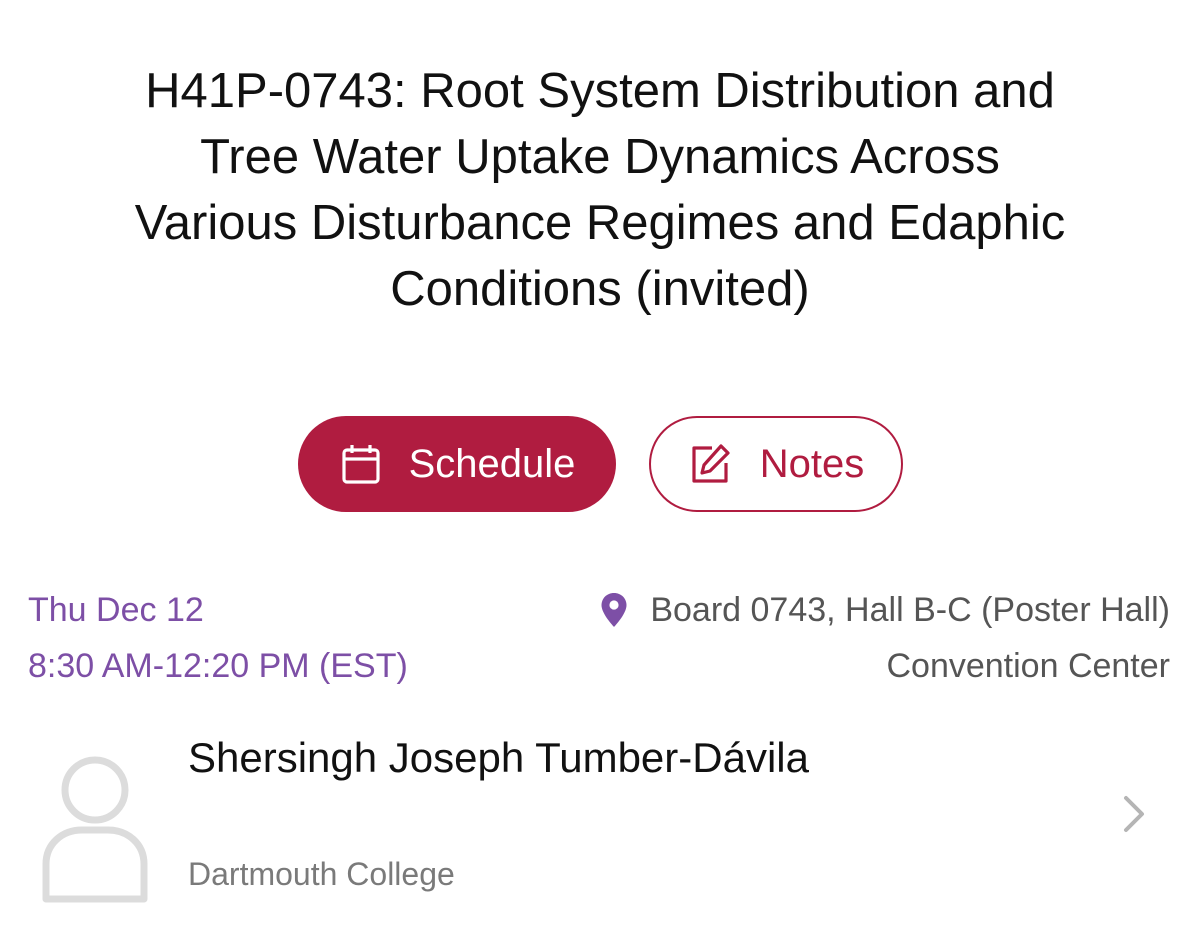  What do you see at coordinates (95, 829) in the screenshot?
I see `person-placeholder-icon` at bounding box center [95, 829].